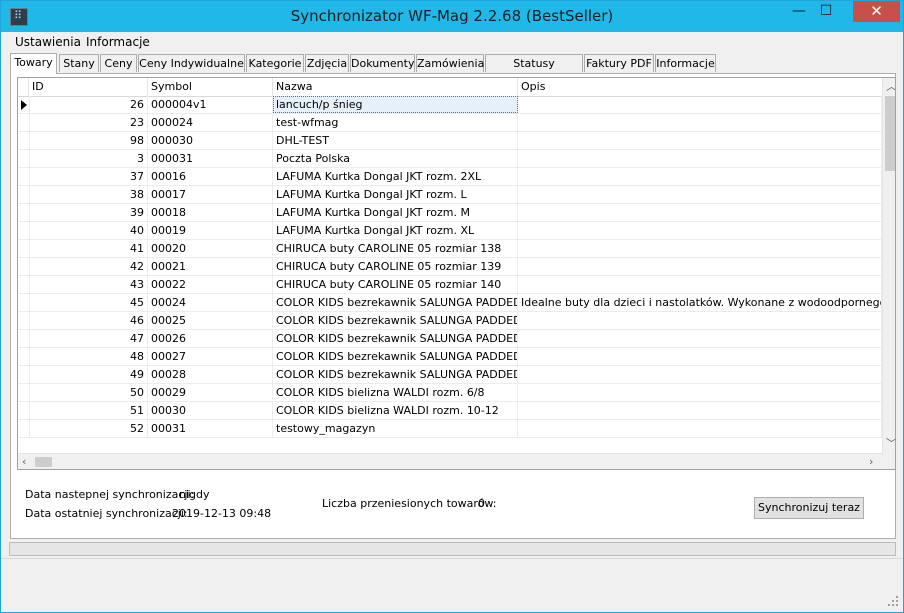 The height and width of the screenshot is (613, 904). What do you see at coordinates (88, 122) in the screenshot?
I see `cell-id: 23` at bounding box center [88, 122].